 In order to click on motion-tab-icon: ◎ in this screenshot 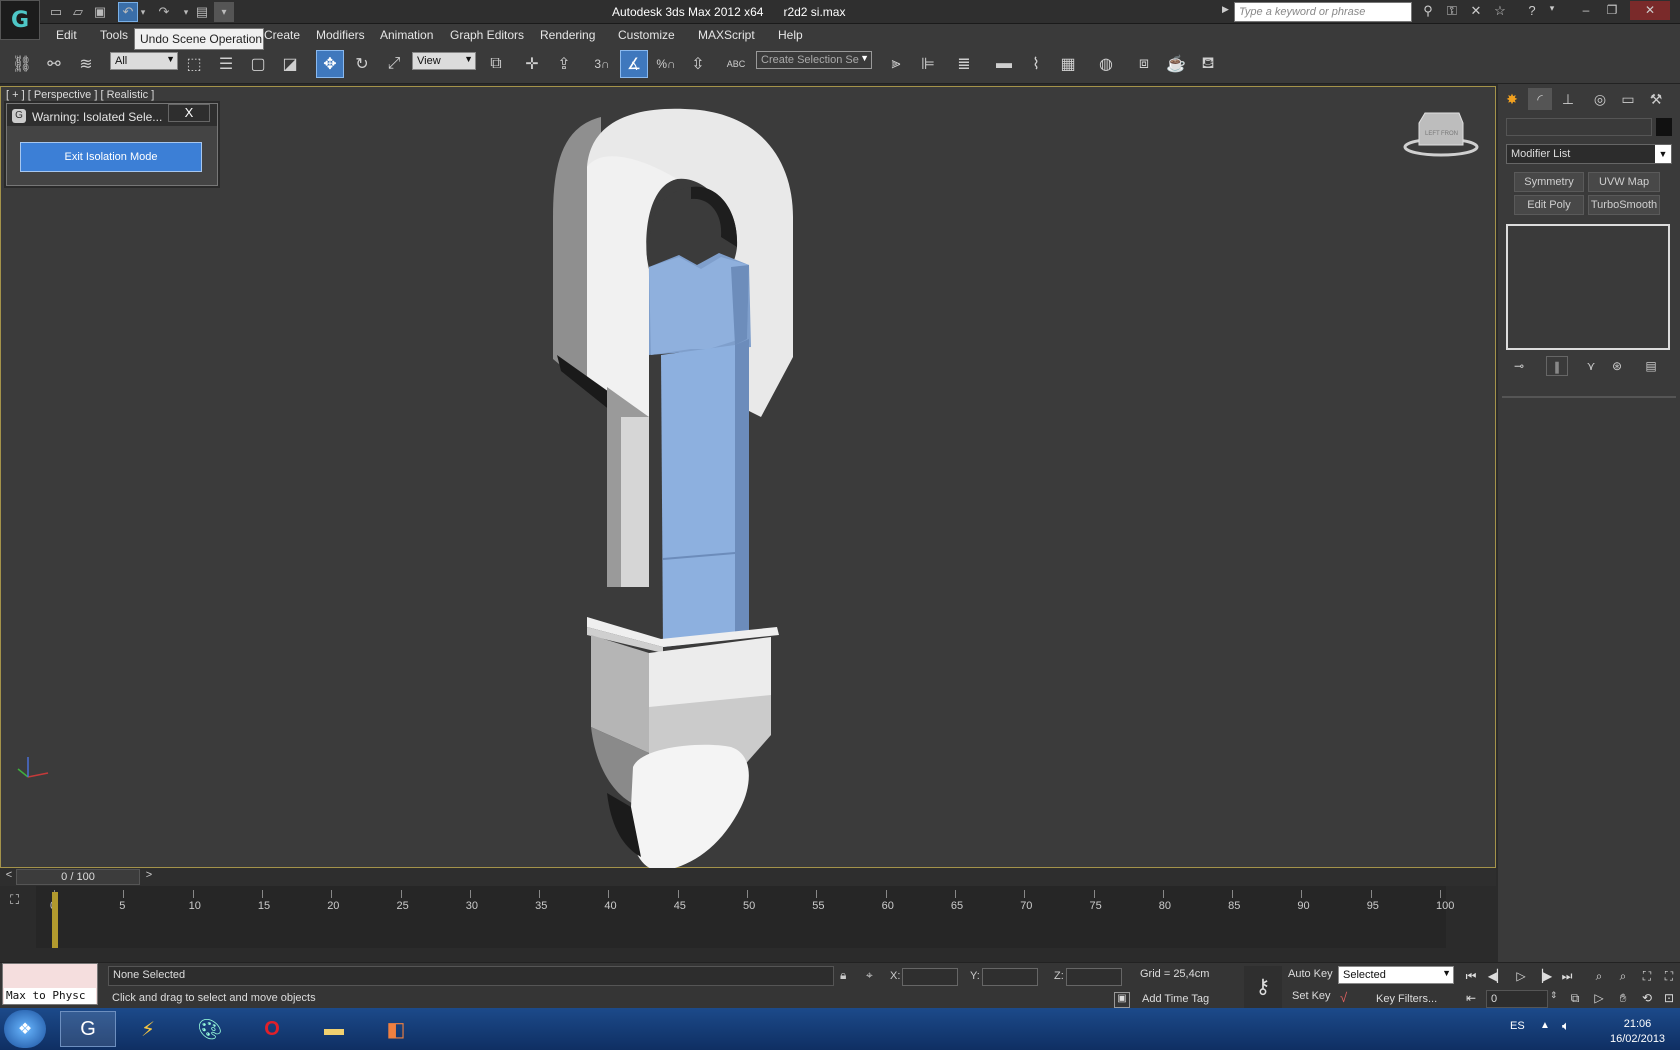, I will do `click(1600, 99)`.